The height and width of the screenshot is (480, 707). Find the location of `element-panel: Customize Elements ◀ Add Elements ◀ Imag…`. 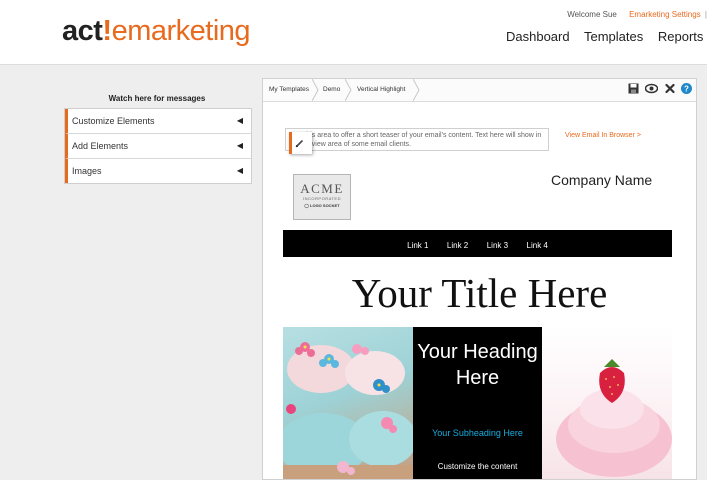

element-panel: Customize Elements ◀ Add Elements ◀ Imag… is located at coordinates (158, 146).